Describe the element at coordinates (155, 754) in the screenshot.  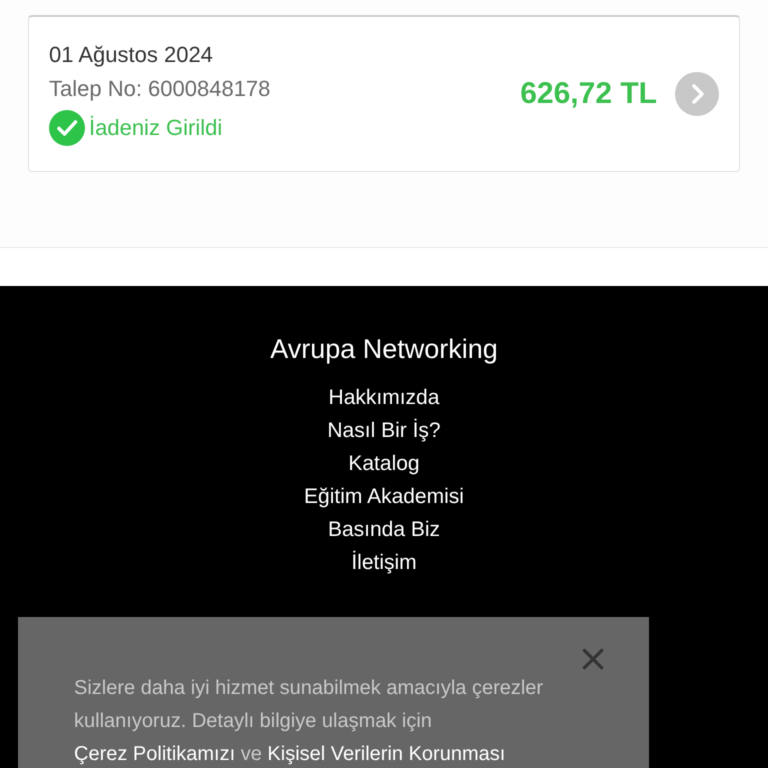
I see `cookie-policy-link: Çerez Politikamızı` at that location.